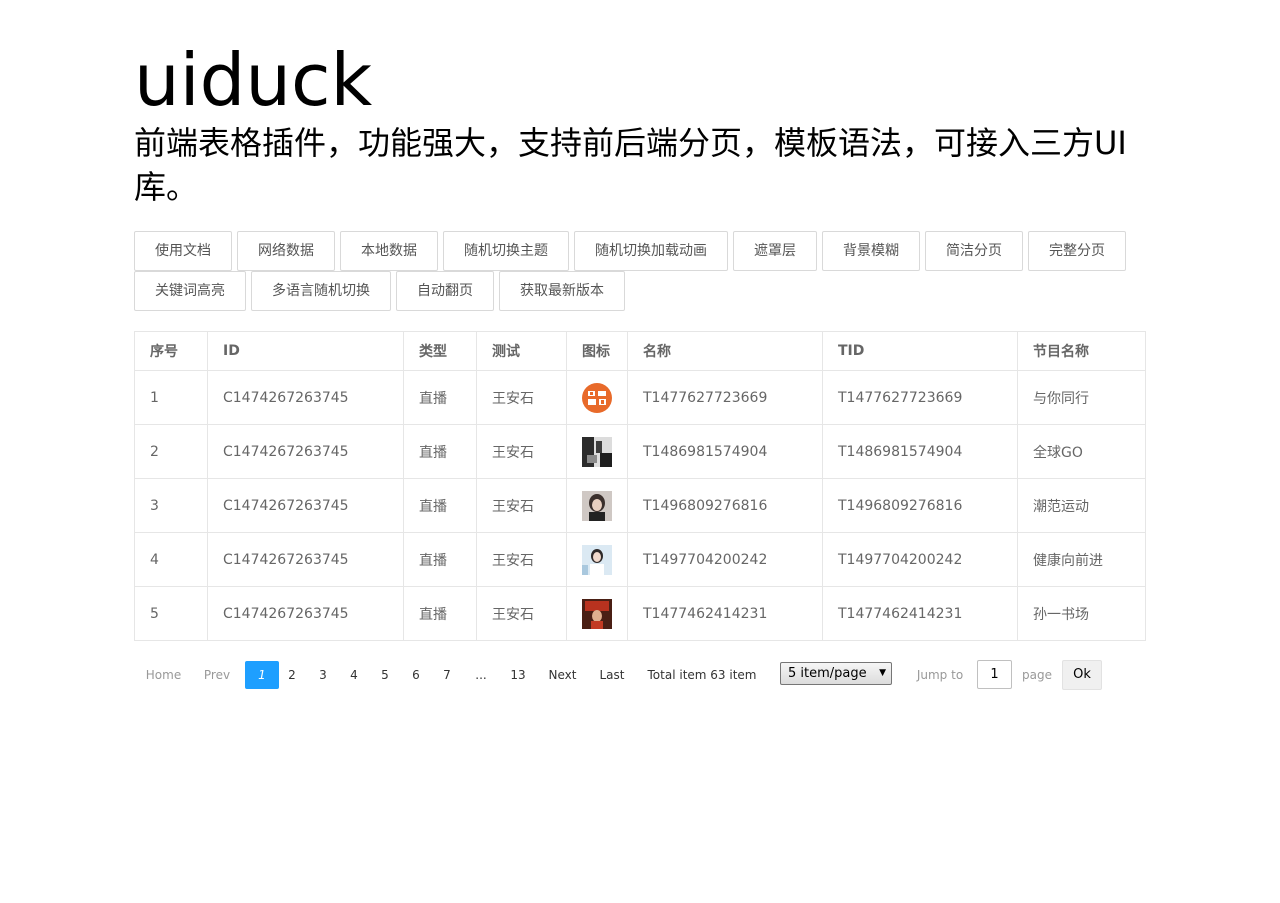 This screenshot has height=903, width=1280. I want to click on random-language-button: 多语言随机切换, so click(321, 291).